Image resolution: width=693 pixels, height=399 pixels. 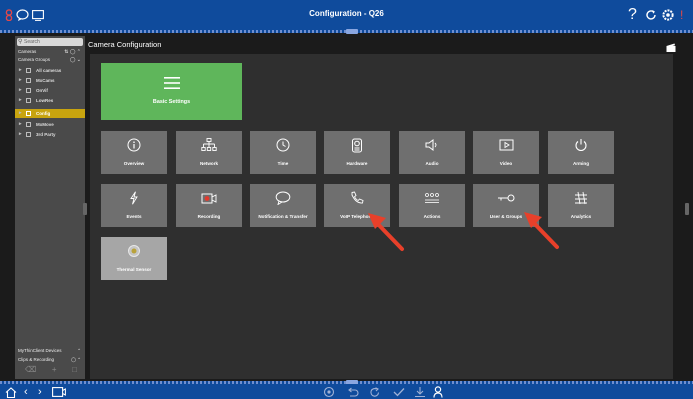 I want to click on search-icon: ⚲, so click(x=20, y=42).